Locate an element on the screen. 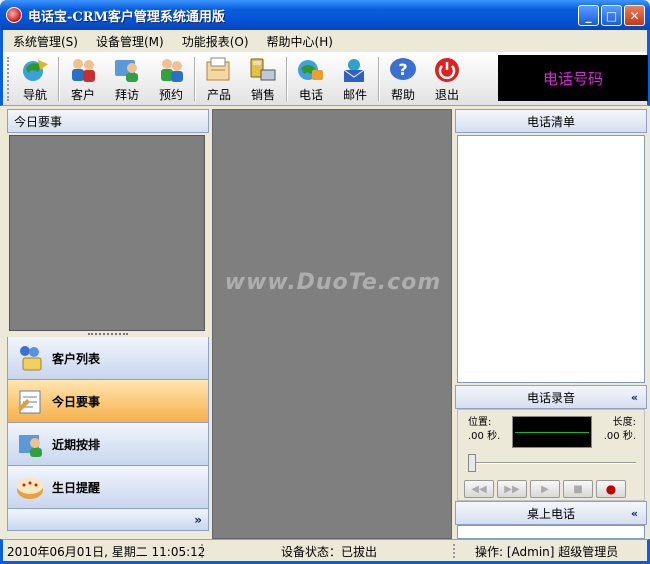 The image size is (650, 564). toolbar-phone-button: 电话 is located at coordinates (311, 77).